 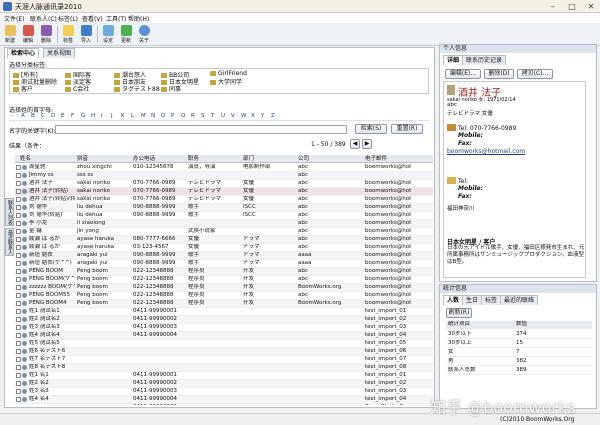 I want to click on letter-z: Z, so click(x=273, y=116).